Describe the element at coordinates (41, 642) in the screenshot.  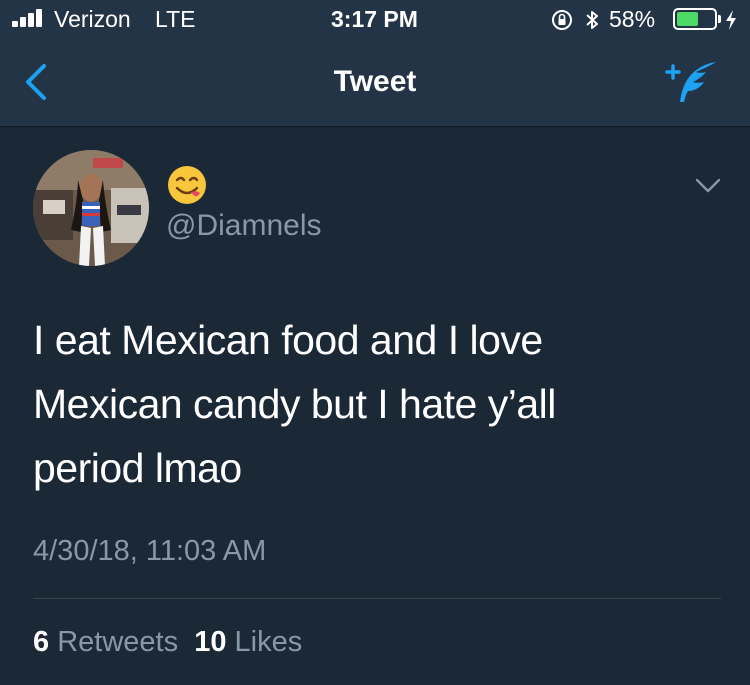
I see `retweets-count: 6` at that location.